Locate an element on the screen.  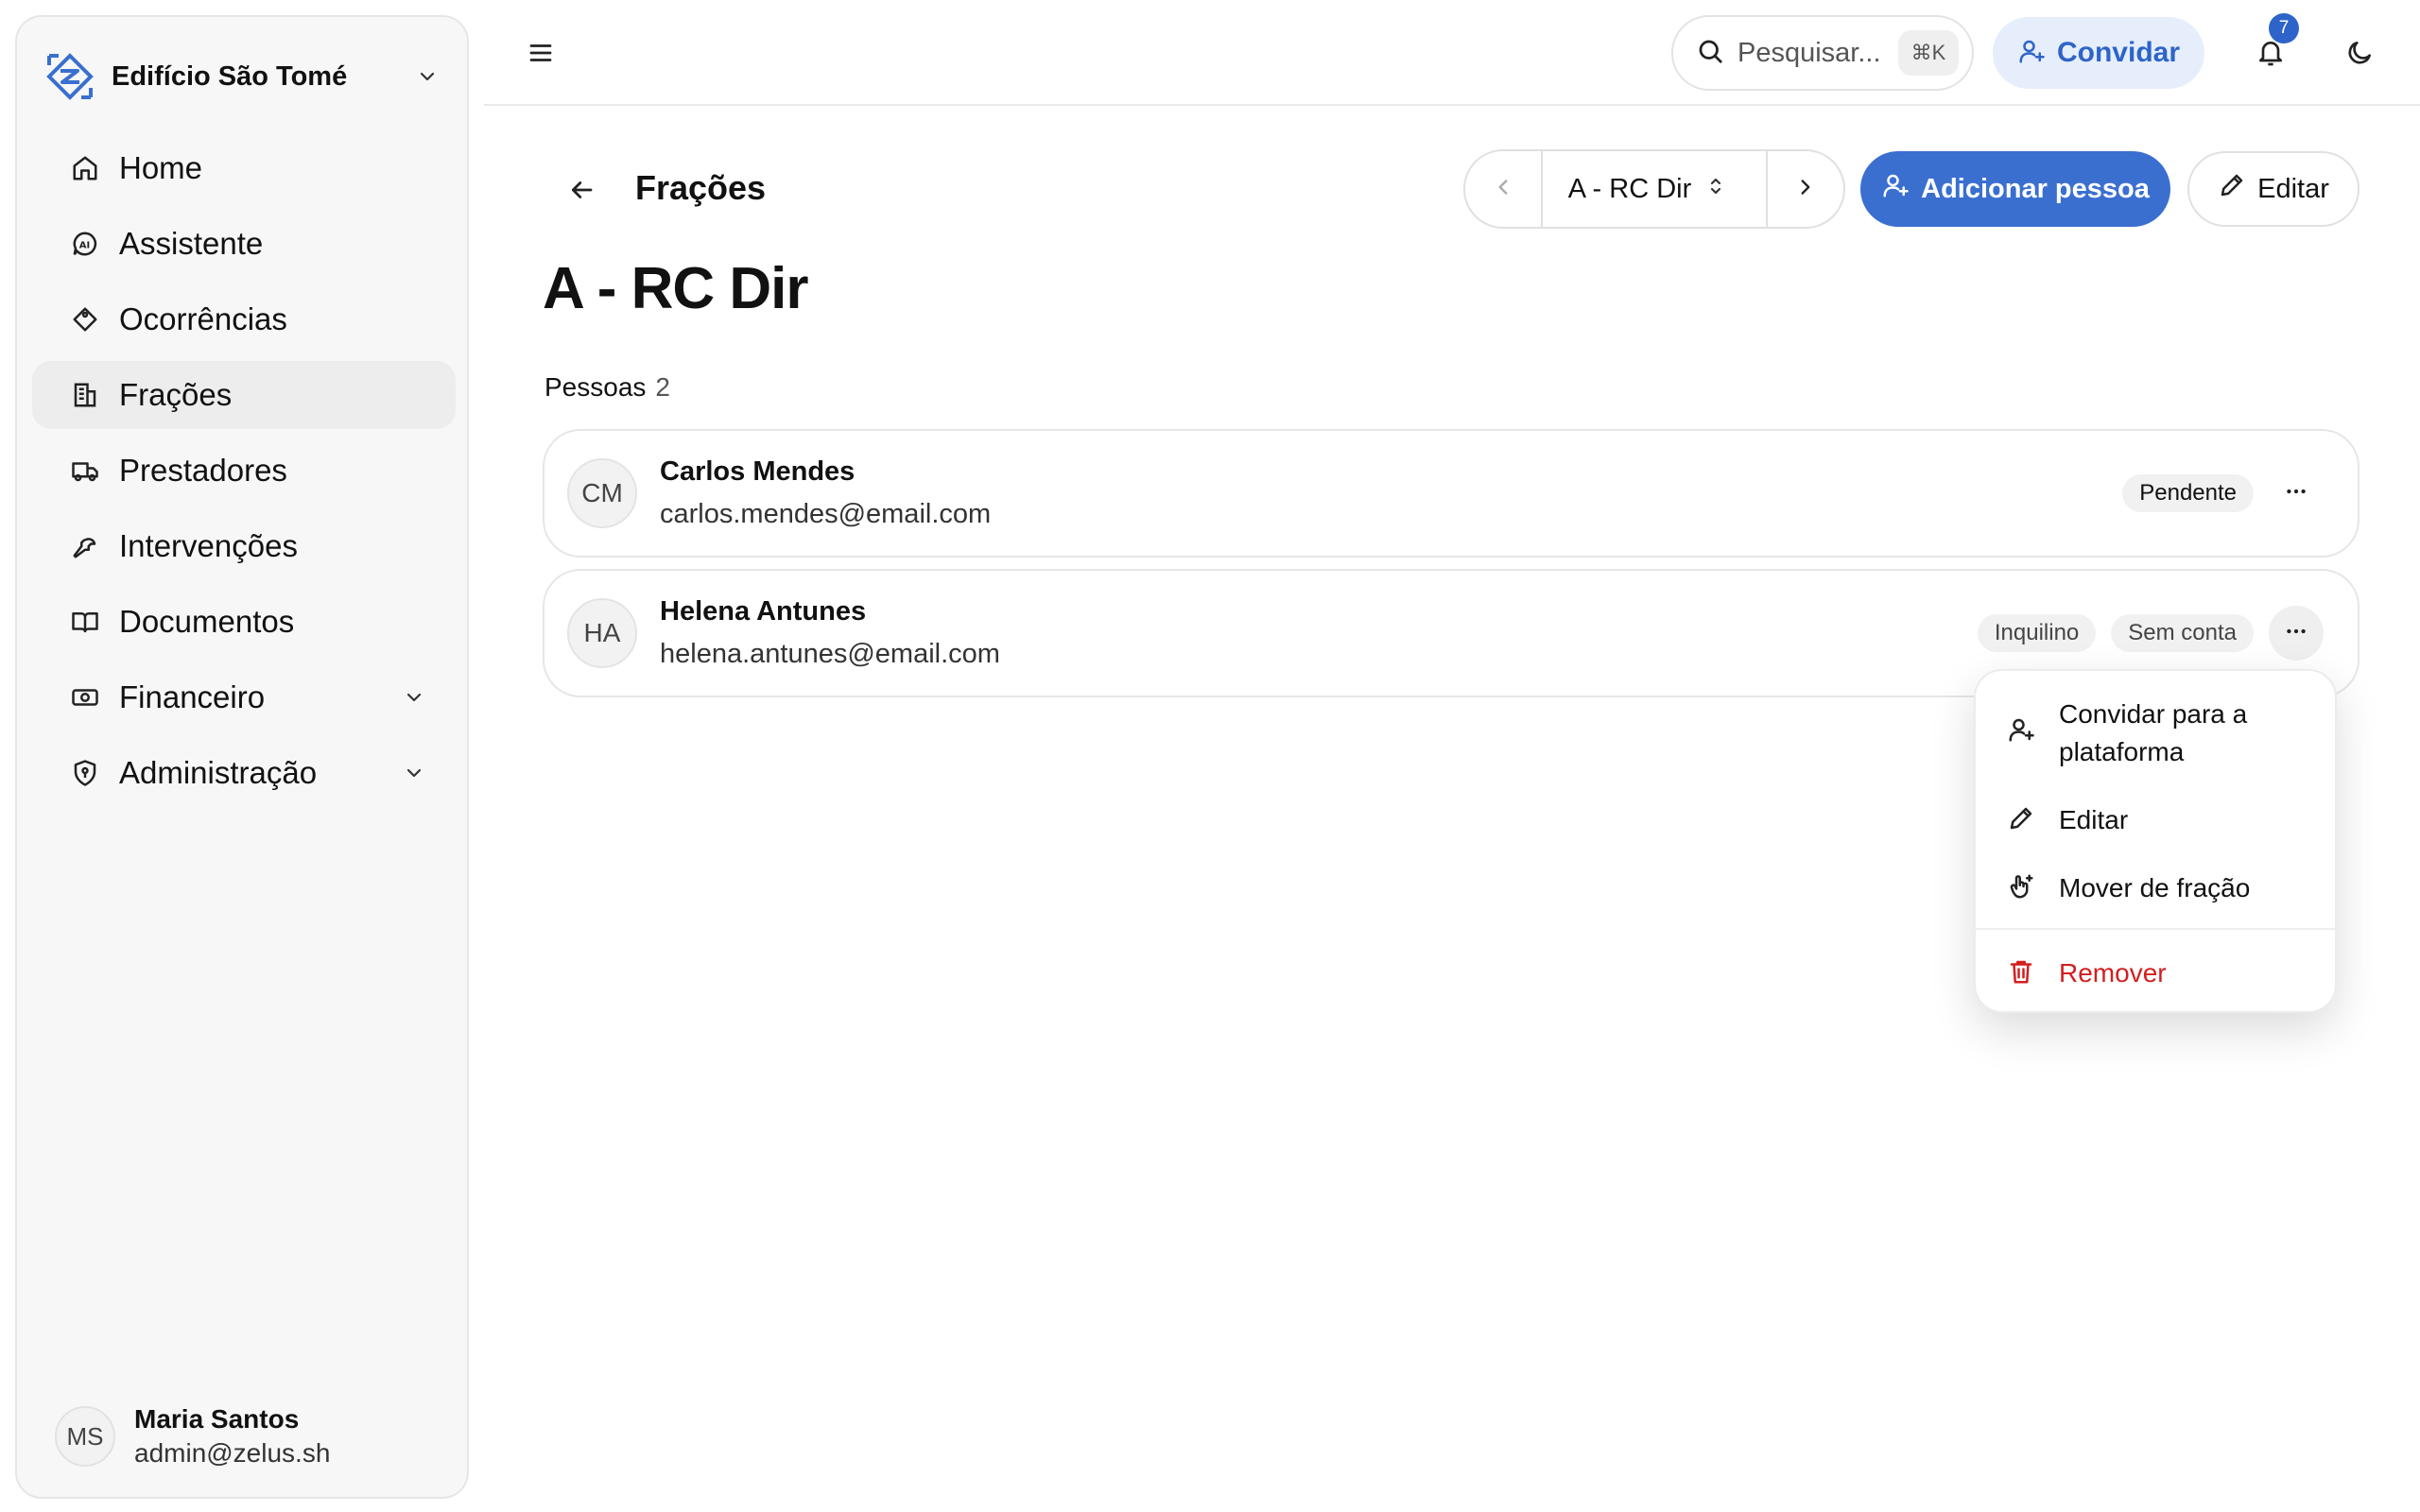
person-email: carlos.mendes@email.com is located at coordinates (826, 514).